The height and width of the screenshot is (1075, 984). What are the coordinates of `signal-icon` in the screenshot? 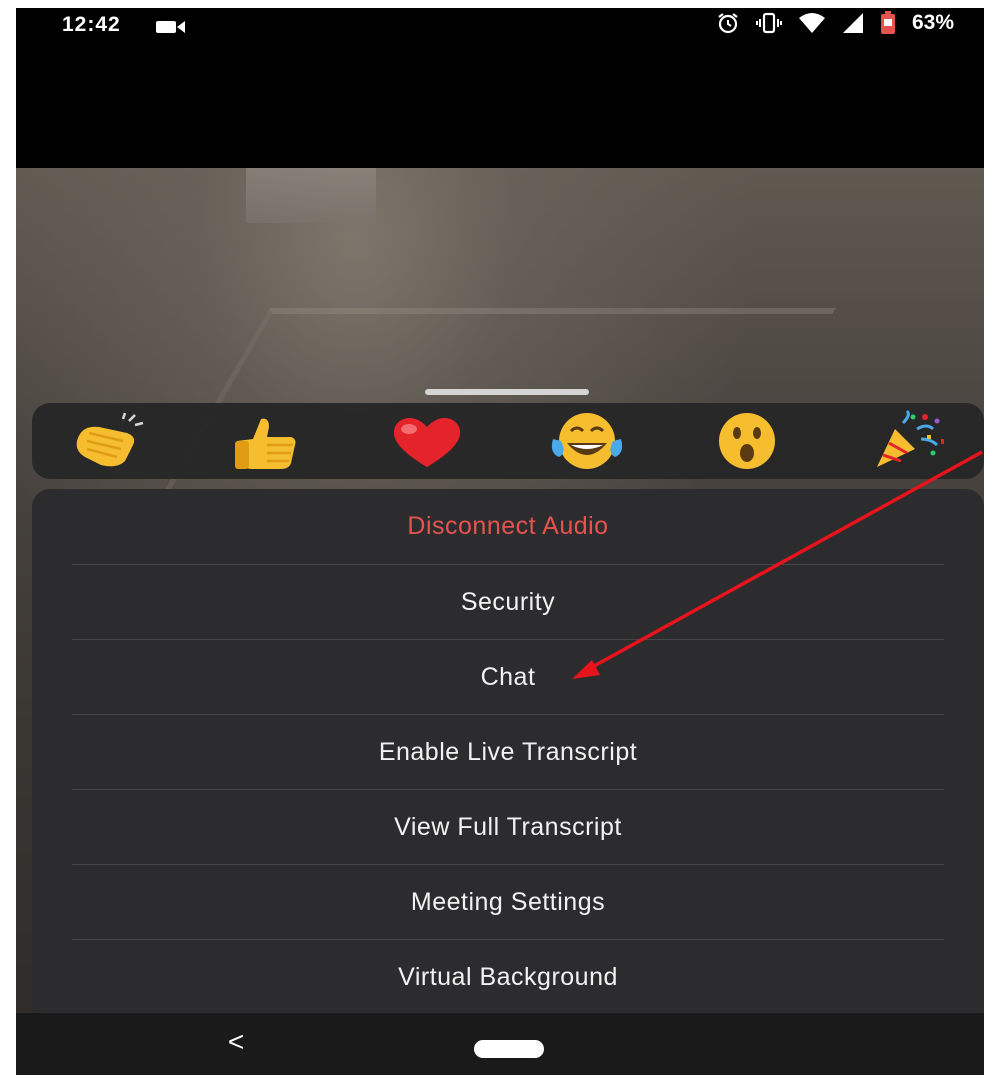 It's located at (852, 23).